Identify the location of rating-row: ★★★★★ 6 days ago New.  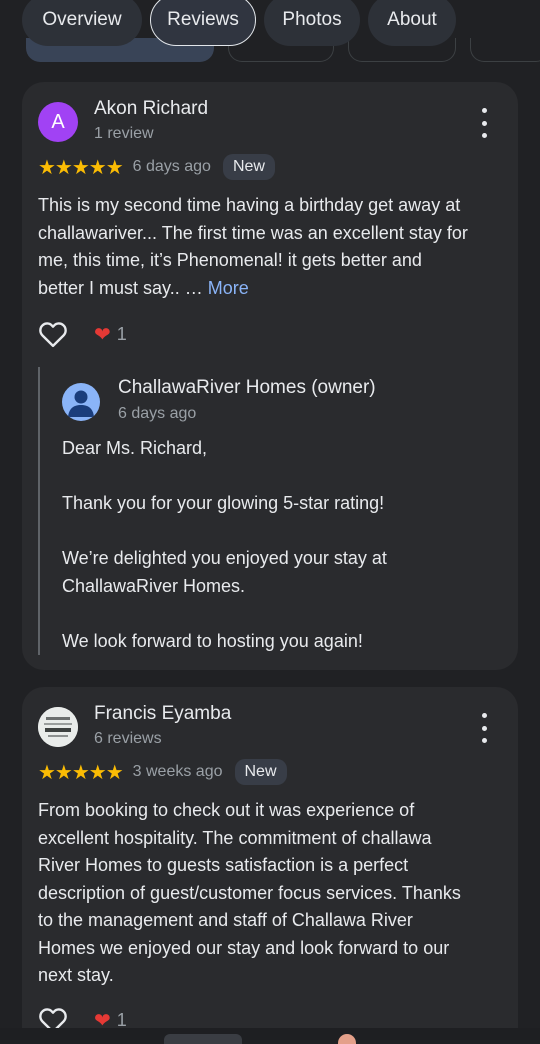
(156, 167).